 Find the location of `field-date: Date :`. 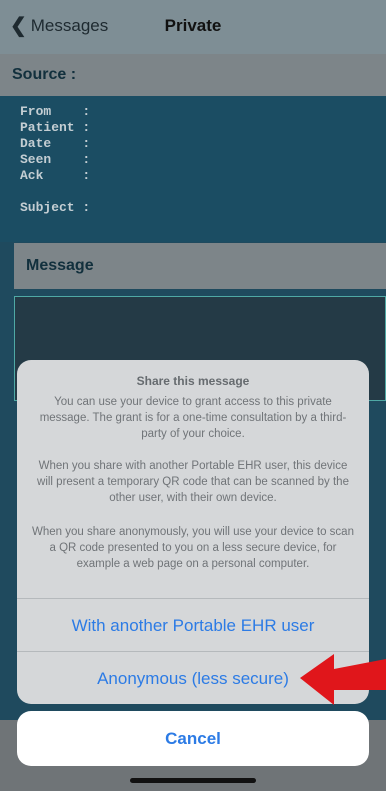

field-date: Date : is located at coordinates (55, 143).